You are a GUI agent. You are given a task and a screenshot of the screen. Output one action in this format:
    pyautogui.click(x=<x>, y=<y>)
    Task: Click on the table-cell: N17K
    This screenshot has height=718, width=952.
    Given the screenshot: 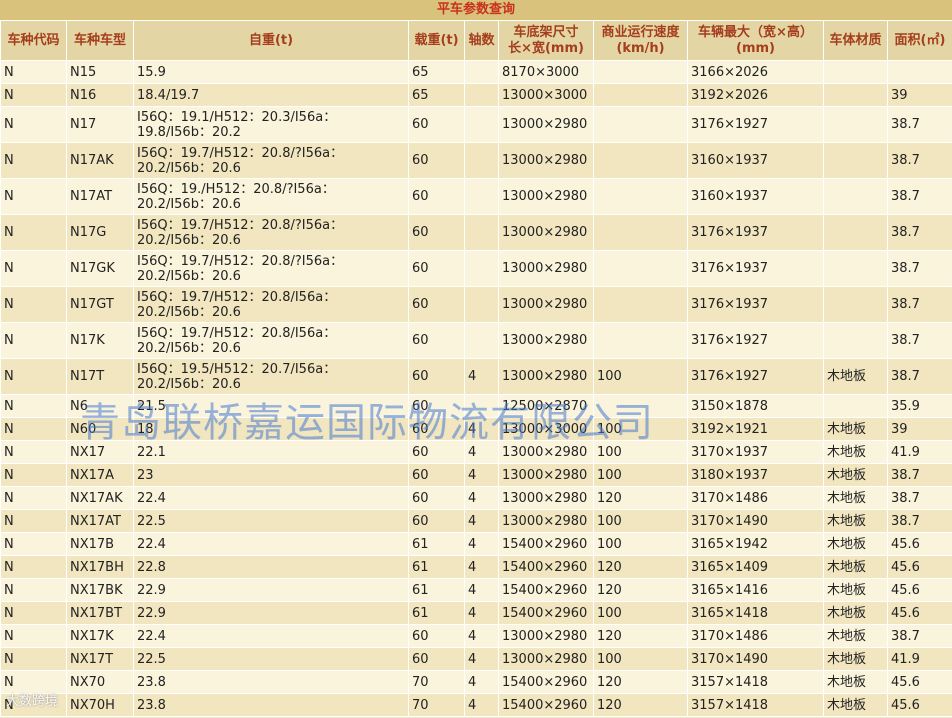 What is the action you would take?
    pyautogui.click(x=100, y=340)
    